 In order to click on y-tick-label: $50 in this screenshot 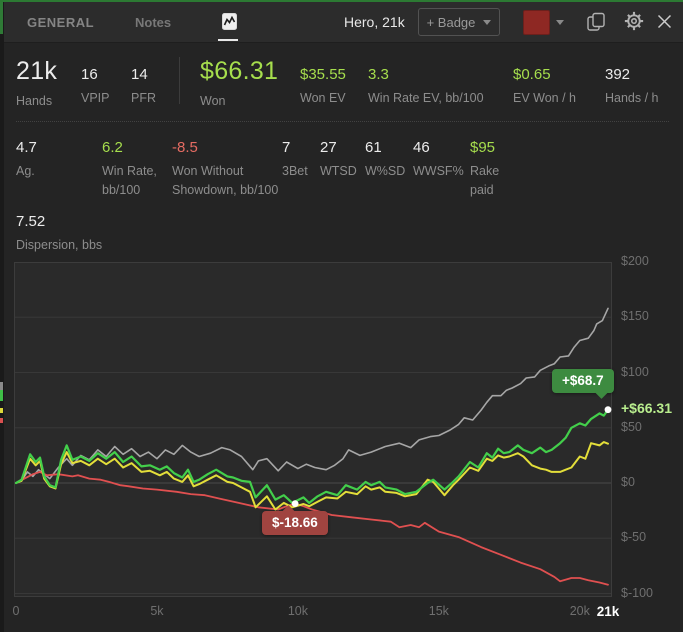, I will do `click(631, 426)`.